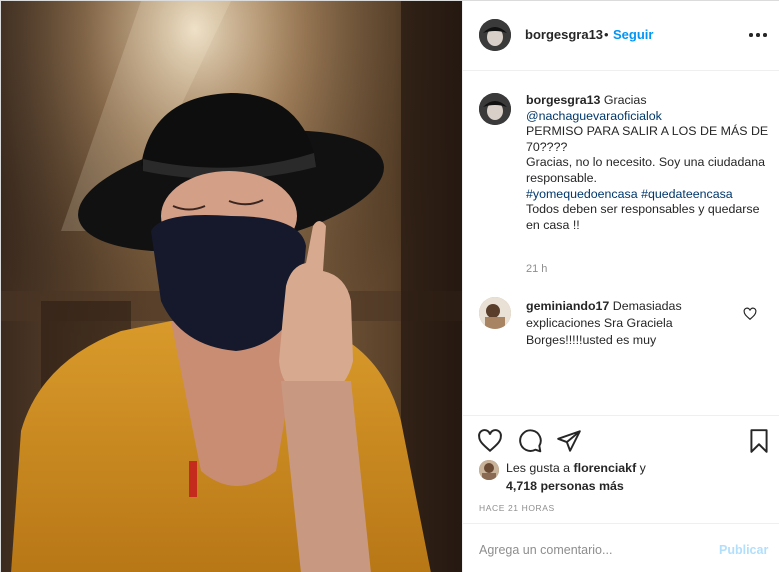 Image resolution: width=779 pixels, height=572 pixels. Describe the element at coordinates (743, 550) in the screenshot. I see `publish-button: Publicar` at that location.